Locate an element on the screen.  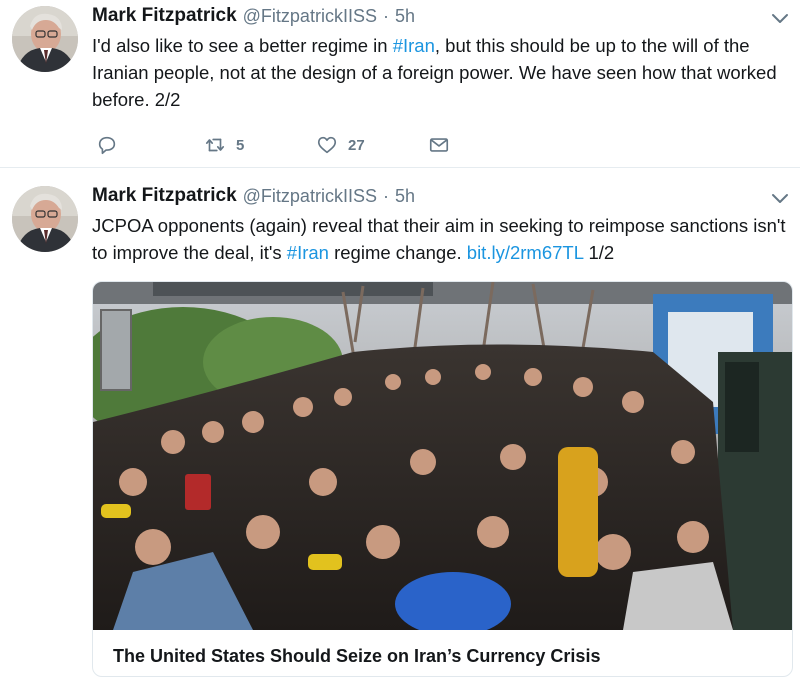
tweet-text-part: I'd also like to see a better regime in is located at coordinates (242, 45).